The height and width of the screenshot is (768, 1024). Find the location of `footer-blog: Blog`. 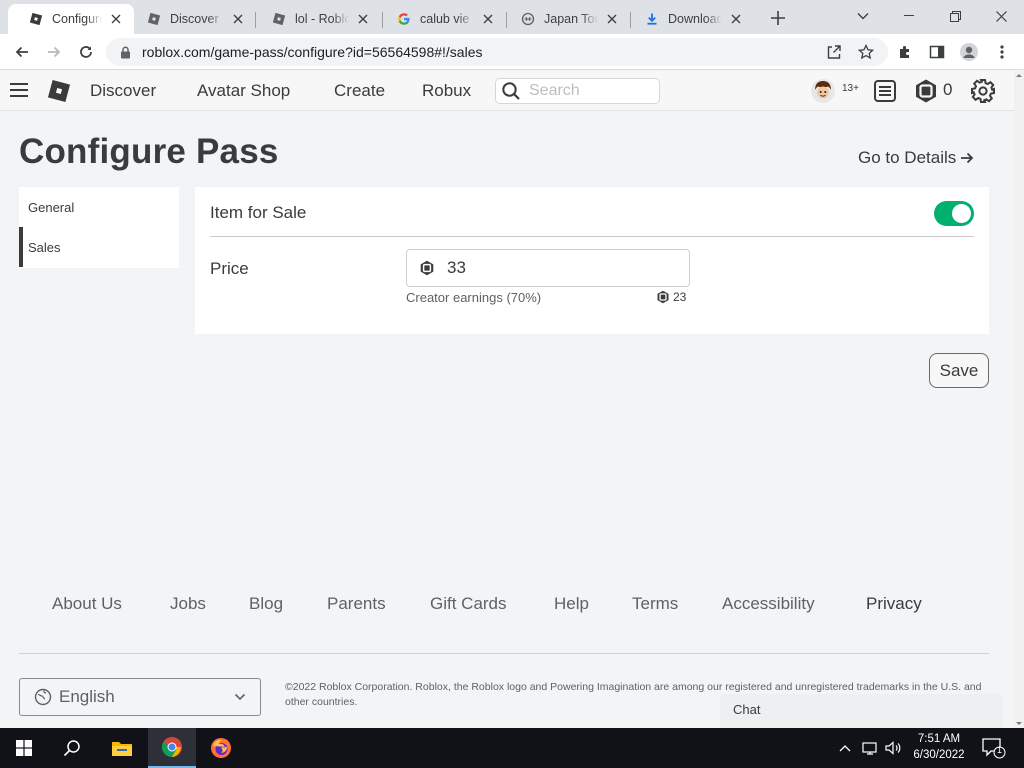

footer-blog: Blog is located at coordinates (266, 604).